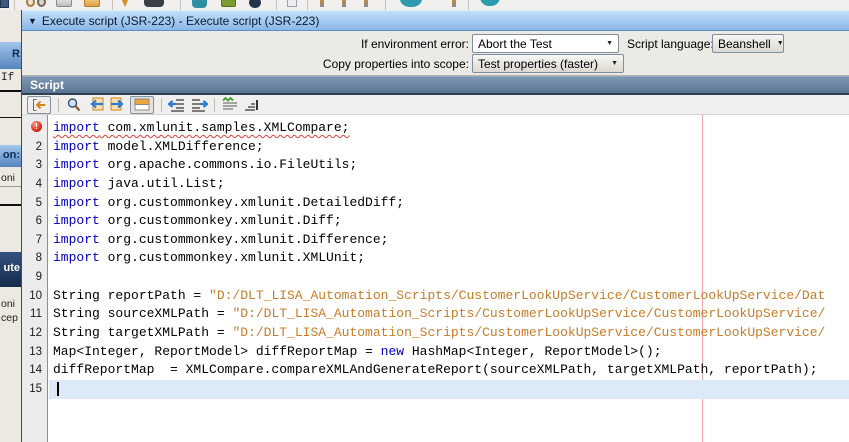 The height and width of the screenshot is (442, 849). What do you see at coordinates (35, 370) in the screenshot?
I see `line-number: 14` at bounding box center [35, 370].